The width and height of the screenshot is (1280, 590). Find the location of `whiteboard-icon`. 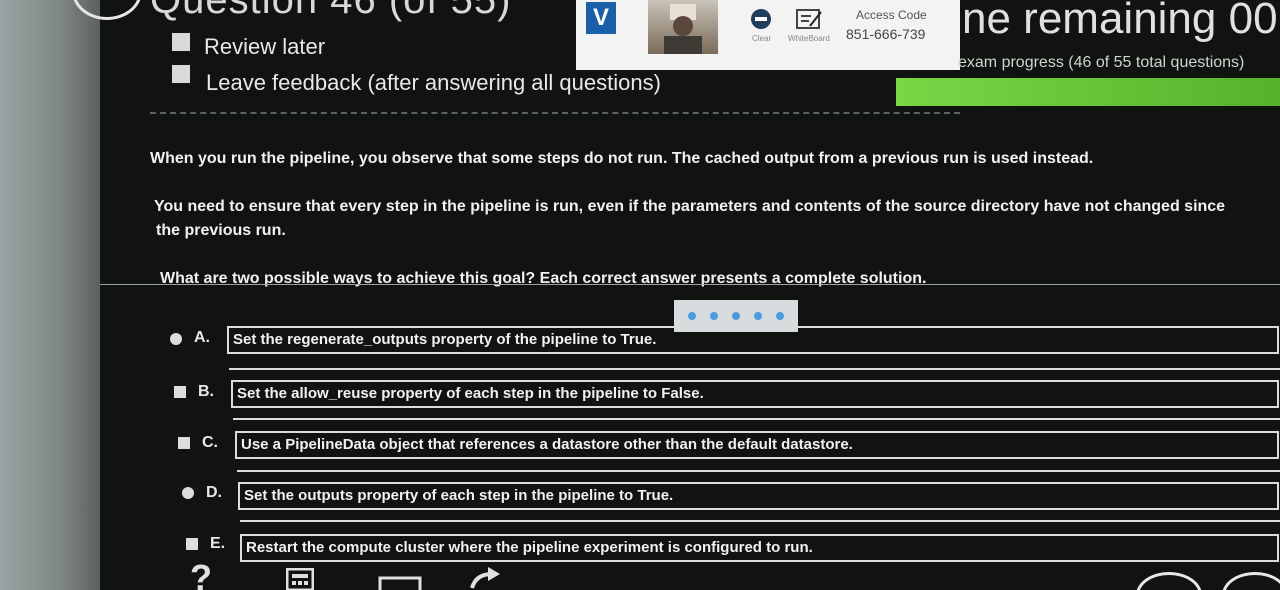

whiteboard-icon is located at coordinates (809, 19).